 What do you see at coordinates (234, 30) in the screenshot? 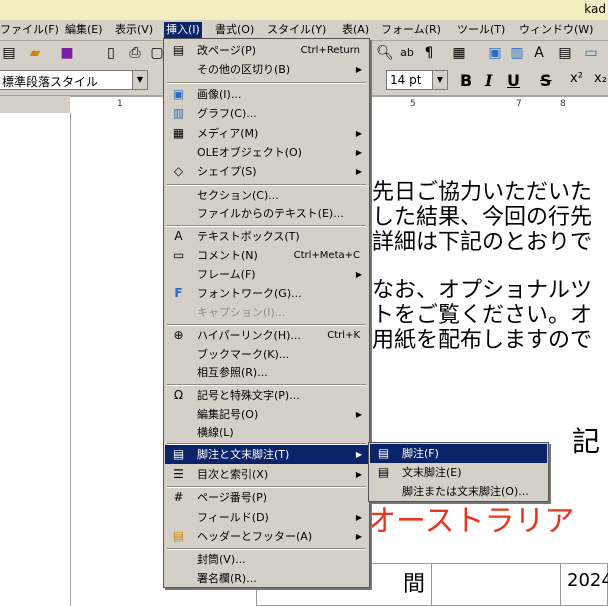
I see `menu-format: 書式(O)` at bounding box center [234, 30].